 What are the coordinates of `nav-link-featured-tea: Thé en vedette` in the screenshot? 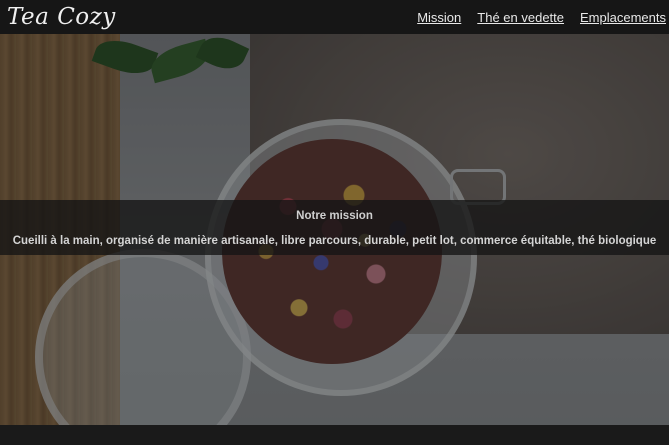 It's located at (520, 17).